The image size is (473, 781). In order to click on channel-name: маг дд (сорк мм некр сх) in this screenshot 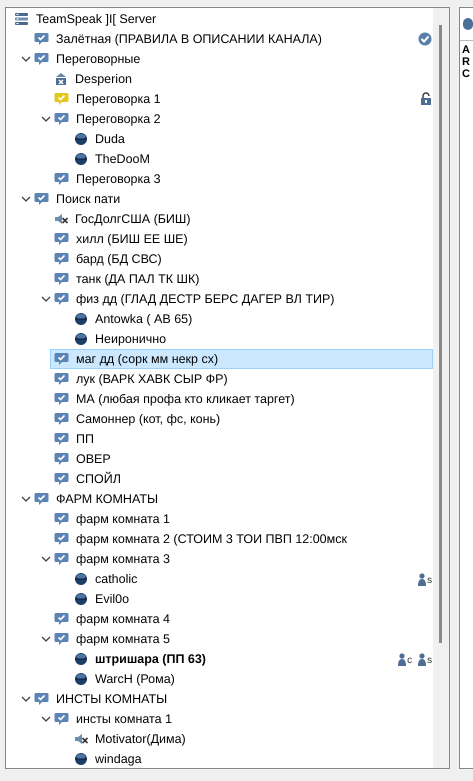, I will do `click(147, 359)`.